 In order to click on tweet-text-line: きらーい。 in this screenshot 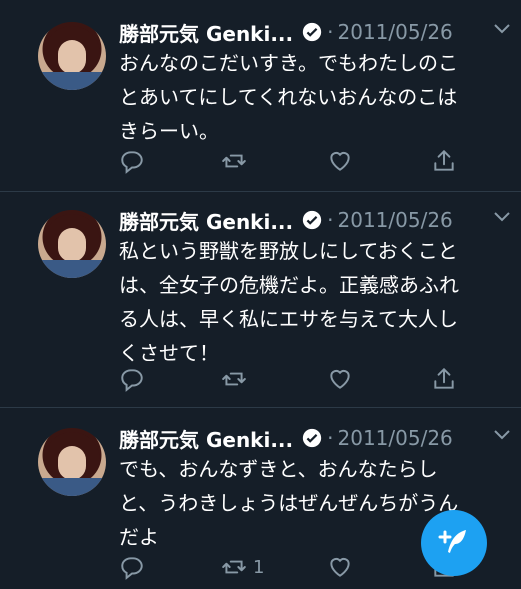, I will do `click(169, 131)`.